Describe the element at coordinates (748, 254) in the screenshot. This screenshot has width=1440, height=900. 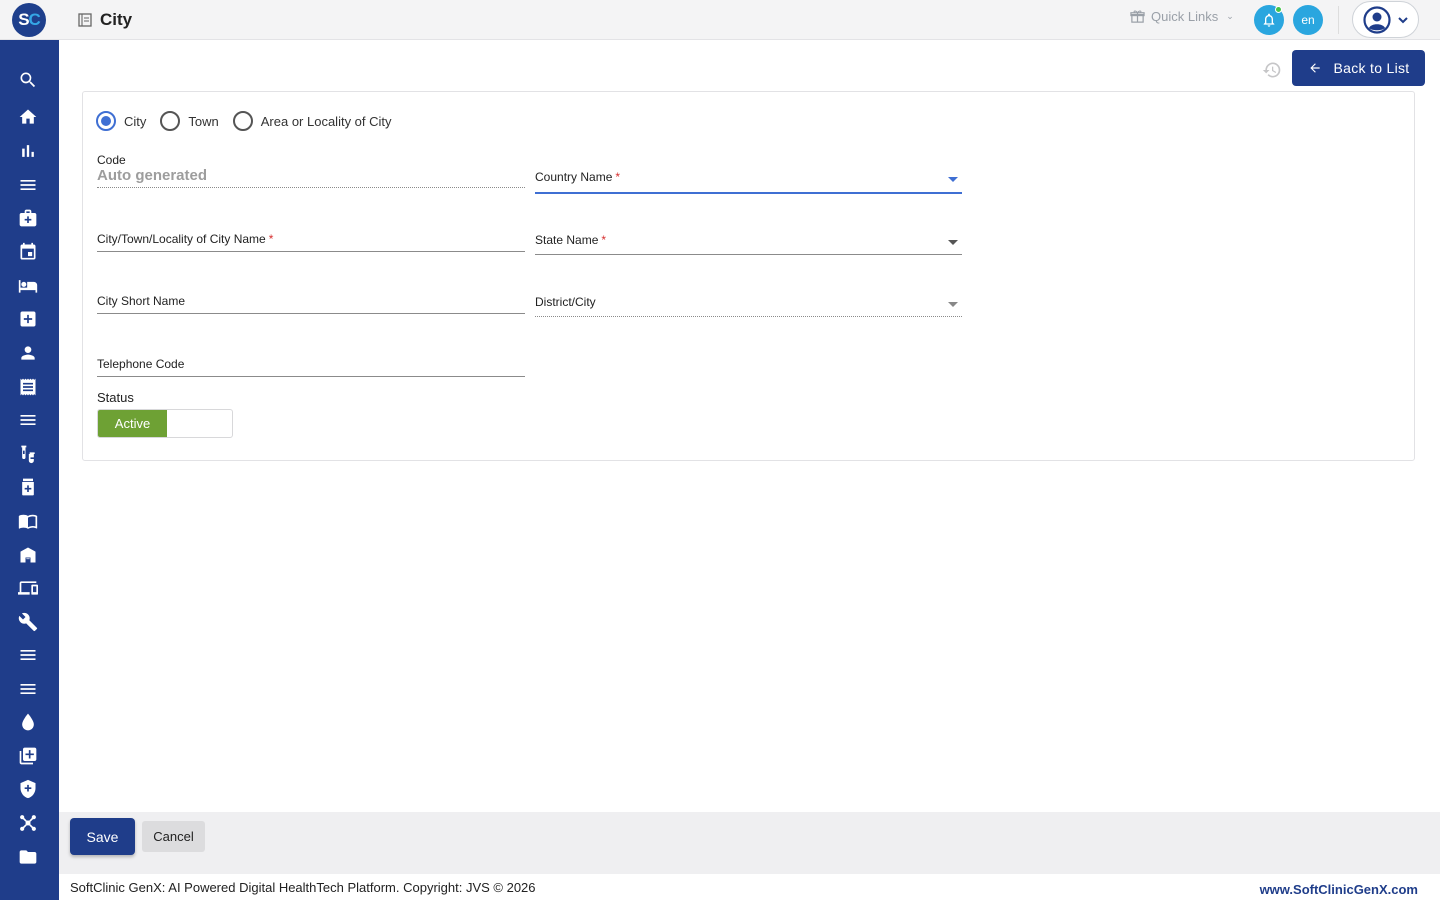
I see `state-name-select` at that location.